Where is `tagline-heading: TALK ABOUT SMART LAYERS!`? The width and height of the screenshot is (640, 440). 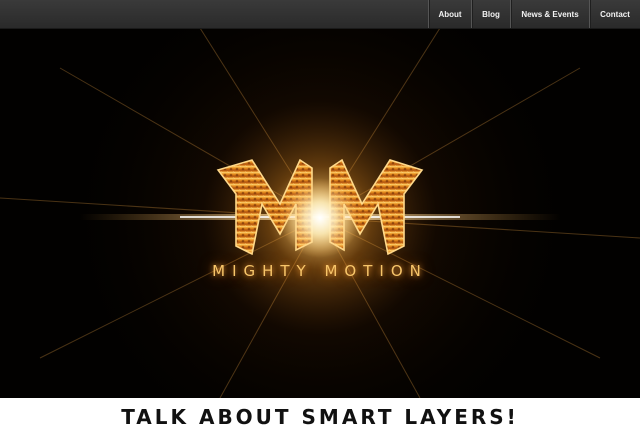 tagline-heading: TALK ABOUT SMART LAYERS! is located at coordinates (320, 417).